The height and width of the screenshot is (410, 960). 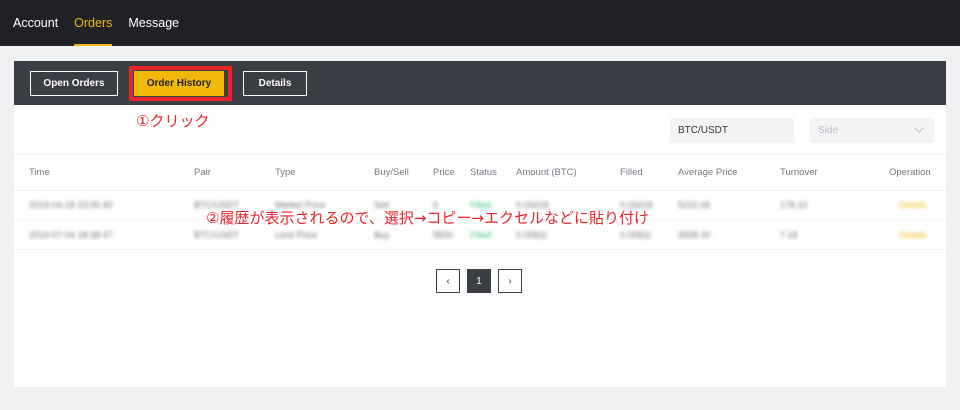 What do you see at coordinates (216, 235) in the screenshot?
I see `cell-pair: BTC/USDT` at bounding box center [216, 235].